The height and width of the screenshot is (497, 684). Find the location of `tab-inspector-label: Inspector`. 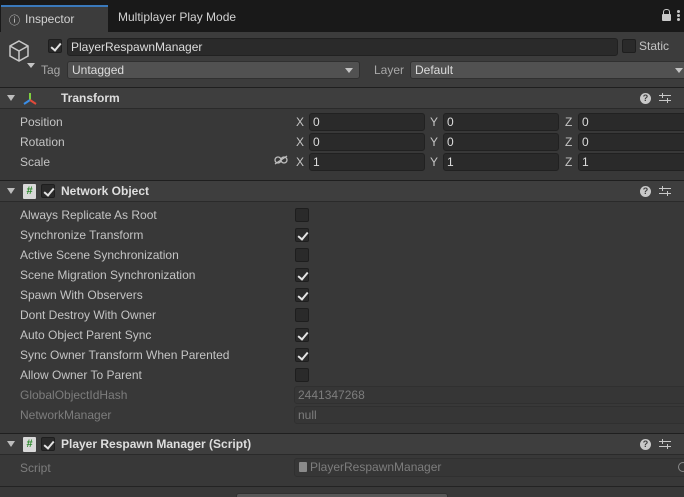

tab-inspector-label: Inspector is located at coordinates (50, 19).